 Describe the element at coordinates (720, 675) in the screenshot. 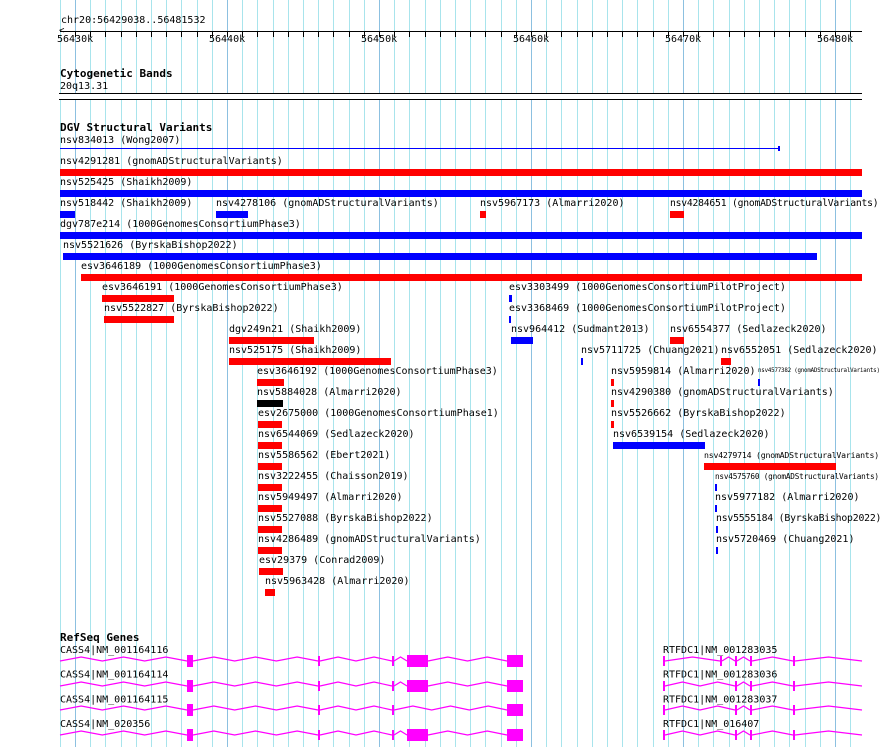

I see `gene-label: RTFDC1|NM_001283036` at that location.